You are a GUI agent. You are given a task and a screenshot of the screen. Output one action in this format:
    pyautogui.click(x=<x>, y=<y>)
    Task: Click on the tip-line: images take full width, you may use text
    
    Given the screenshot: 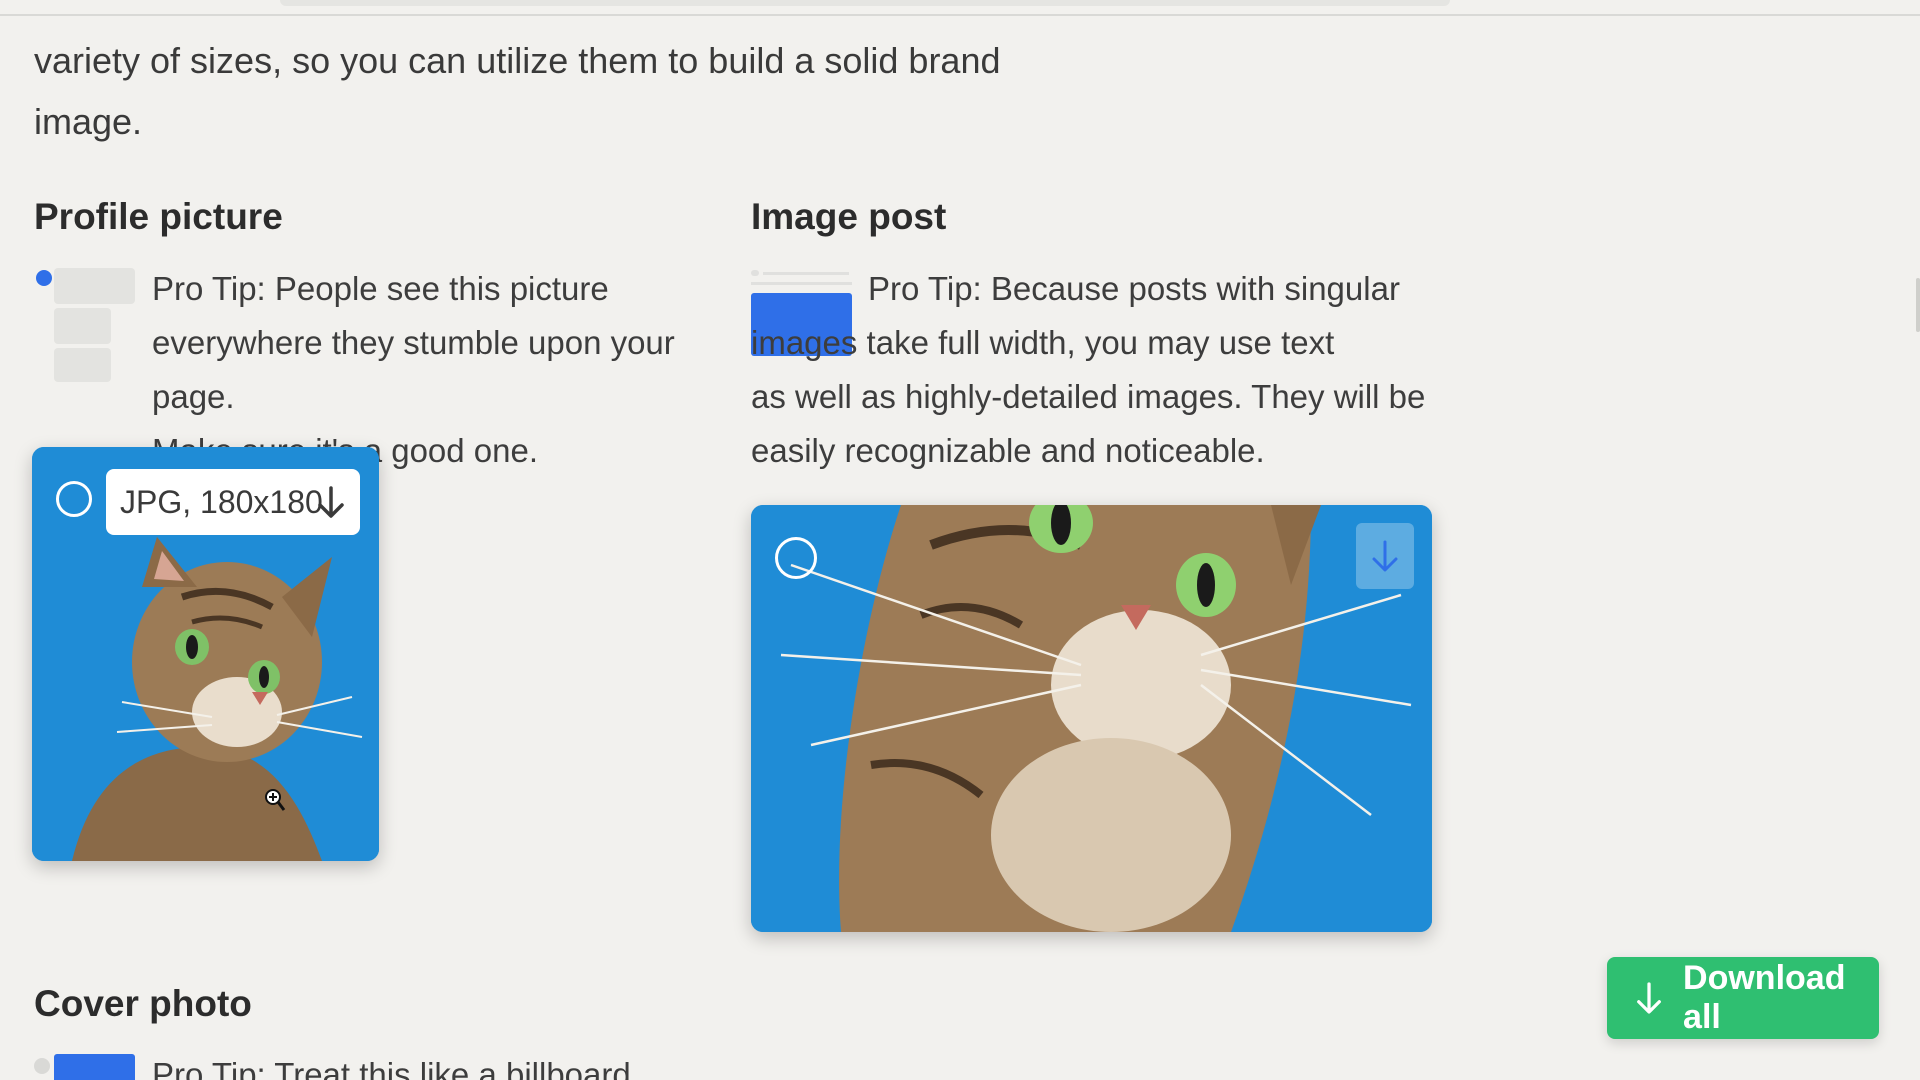 What is the action you would take?
    pyautogui.click(x=1043, y=342)
    